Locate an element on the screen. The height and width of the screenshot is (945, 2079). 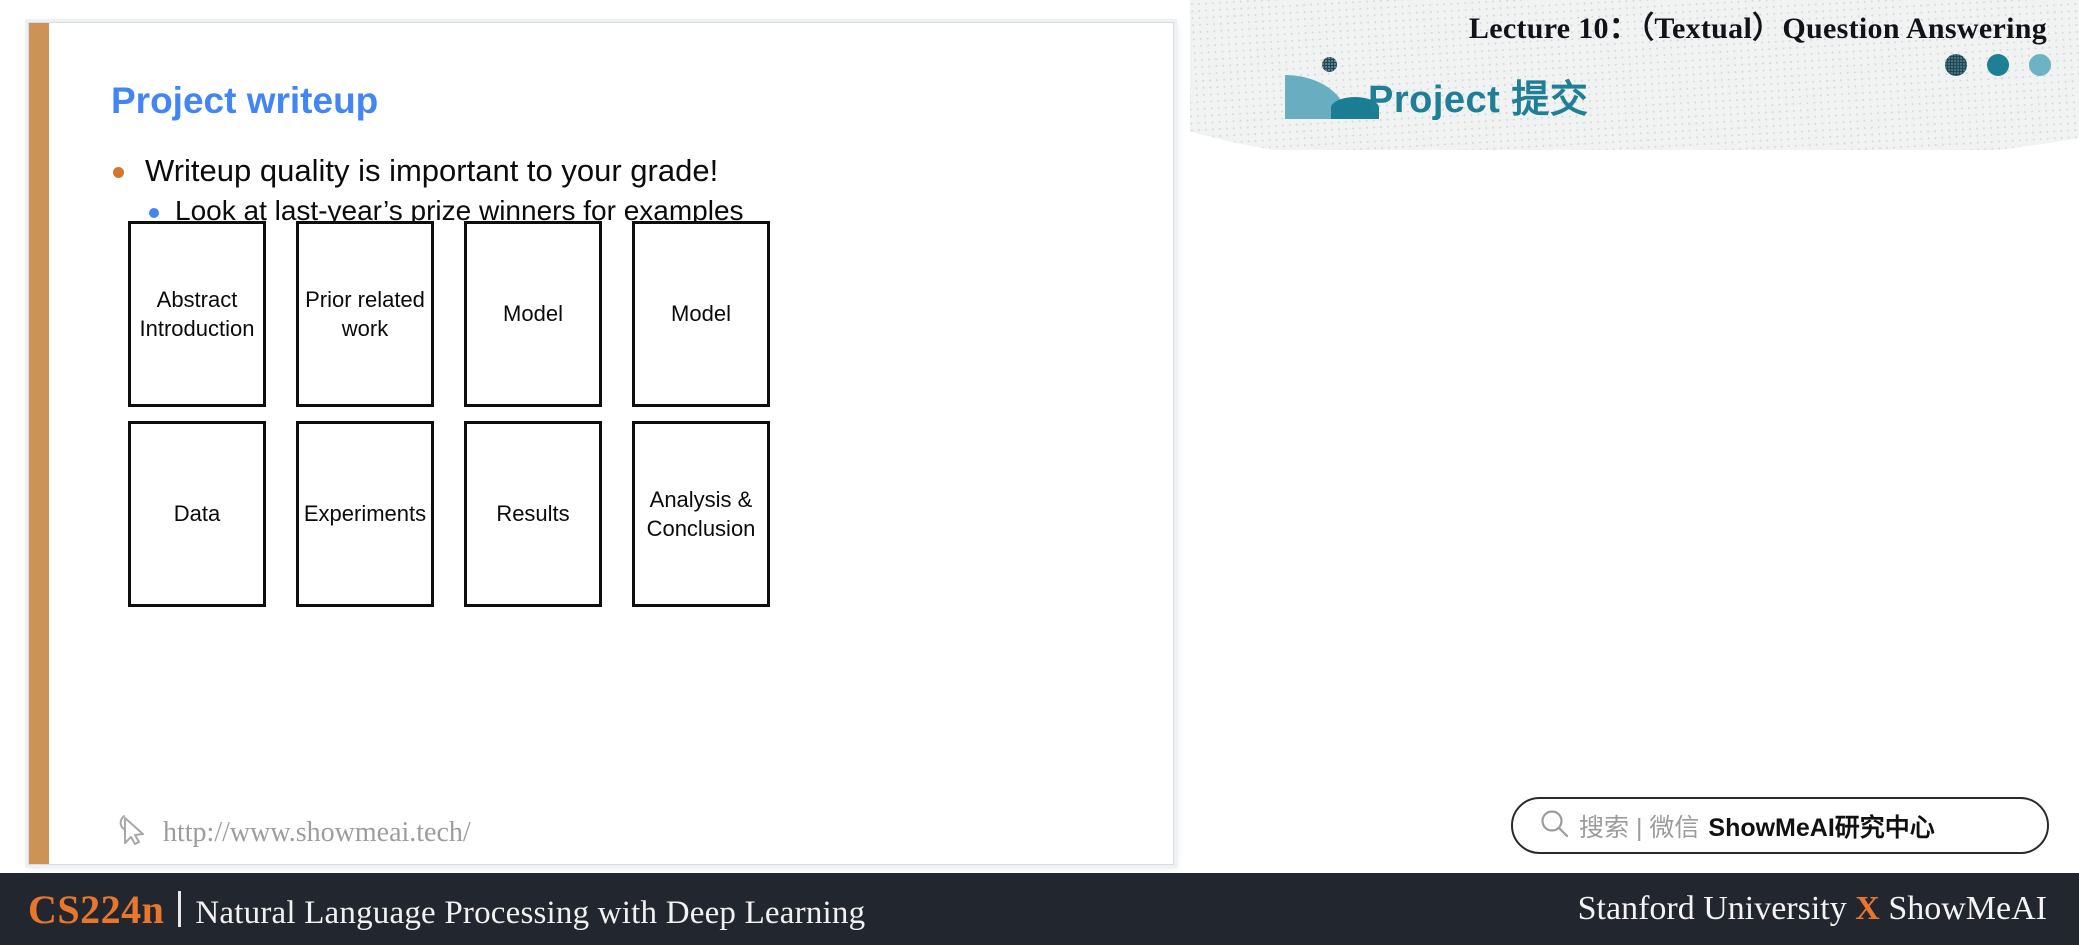
writeup-box-line: Experiments is located at coordinates (365, 514).